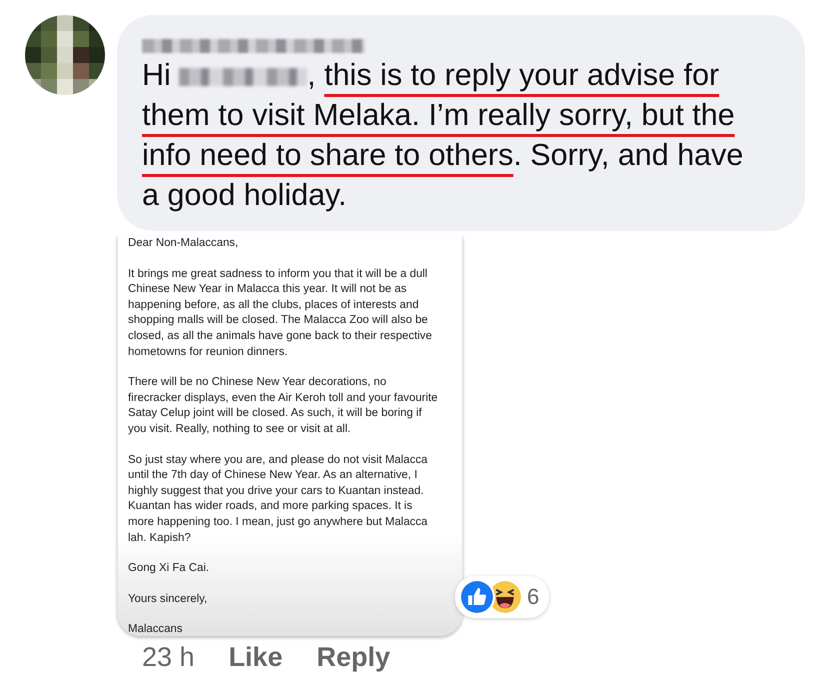 This screenshot has height=699, width=828. Describe the element at coordinates (280, 313) in the screenshot. I see `letter-paragraph: It brings me great sadness to inform you that it will be a dull Chinese New Year in Malacca this year. It will not be as happening before, as all the clubs, places of interests and shopping malls will be closed. The Malacca Zoo will also be closed, as all the animals have gone back to their respective hometowns for reunion dinners.` at that location.